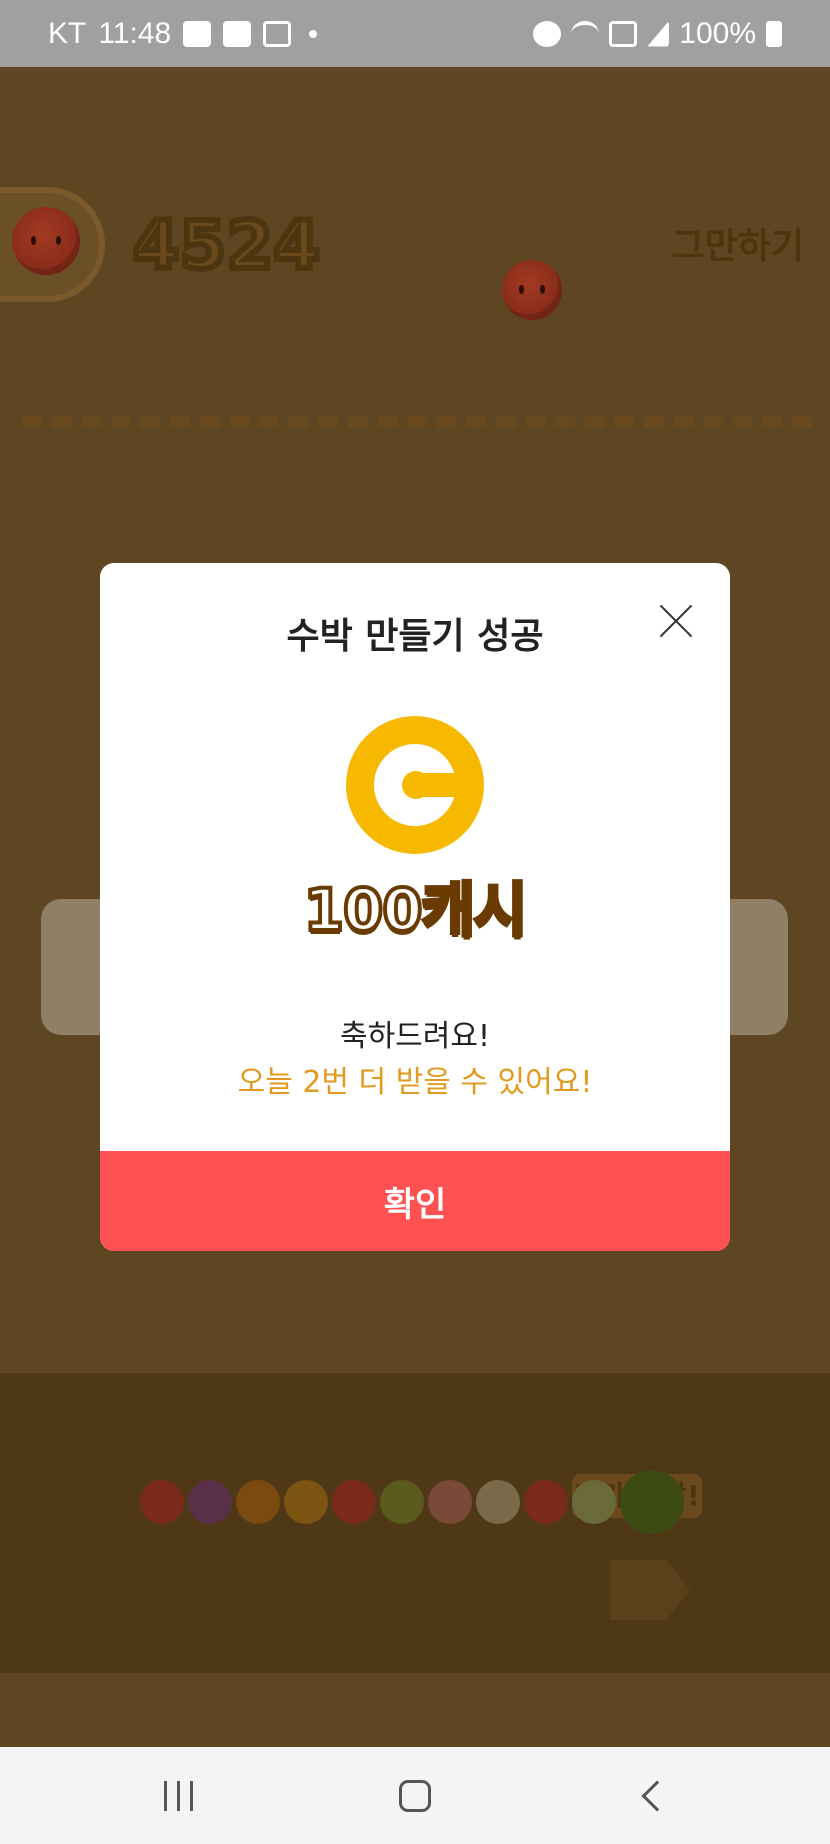 The width and height of the screenshot is (830, 1844). I want to click on orange-icon, so click(258, 1502).